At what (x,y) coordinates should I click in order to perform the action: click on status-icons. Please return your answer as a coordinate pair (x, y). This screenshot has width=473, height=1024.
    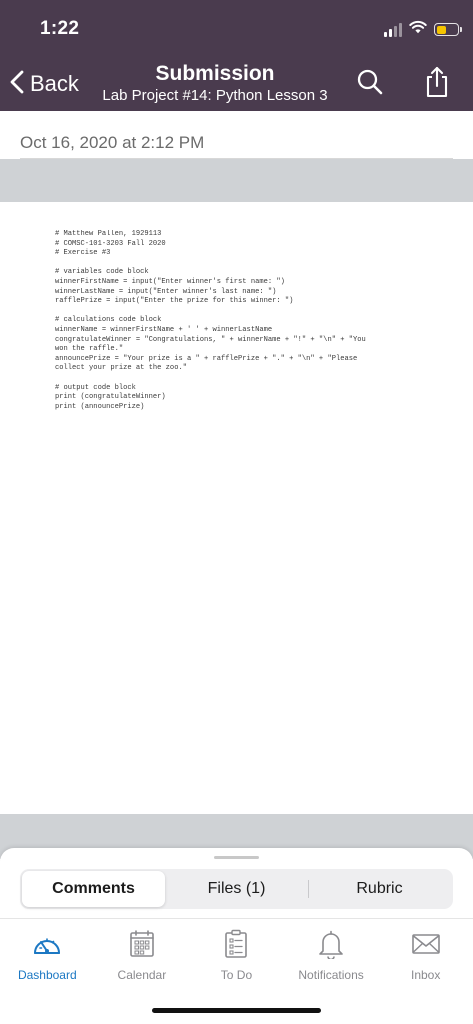
    Looking at the image, I should click on (423, 29).